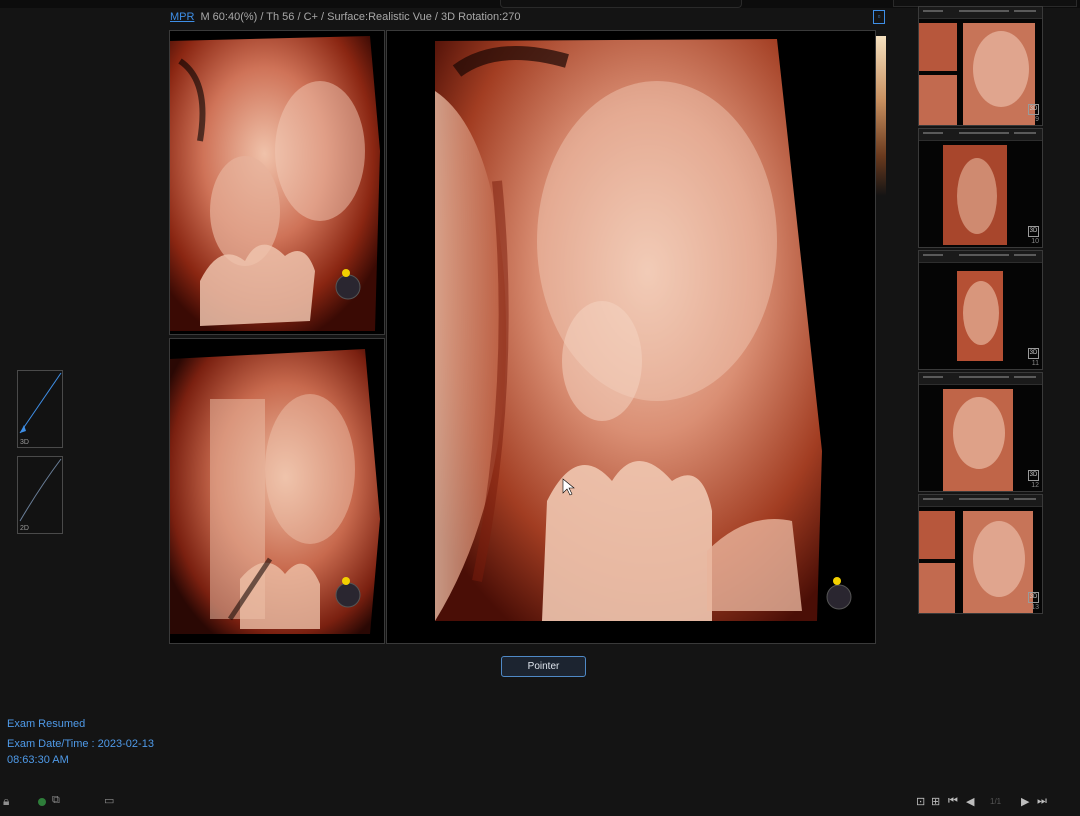 The width and height of the screenshot is (1080, 816). What do you see at coordinates (1037, 119) in the screenshot?
I see `thumbnail-number: 9` at bounding box center [1037, 119].